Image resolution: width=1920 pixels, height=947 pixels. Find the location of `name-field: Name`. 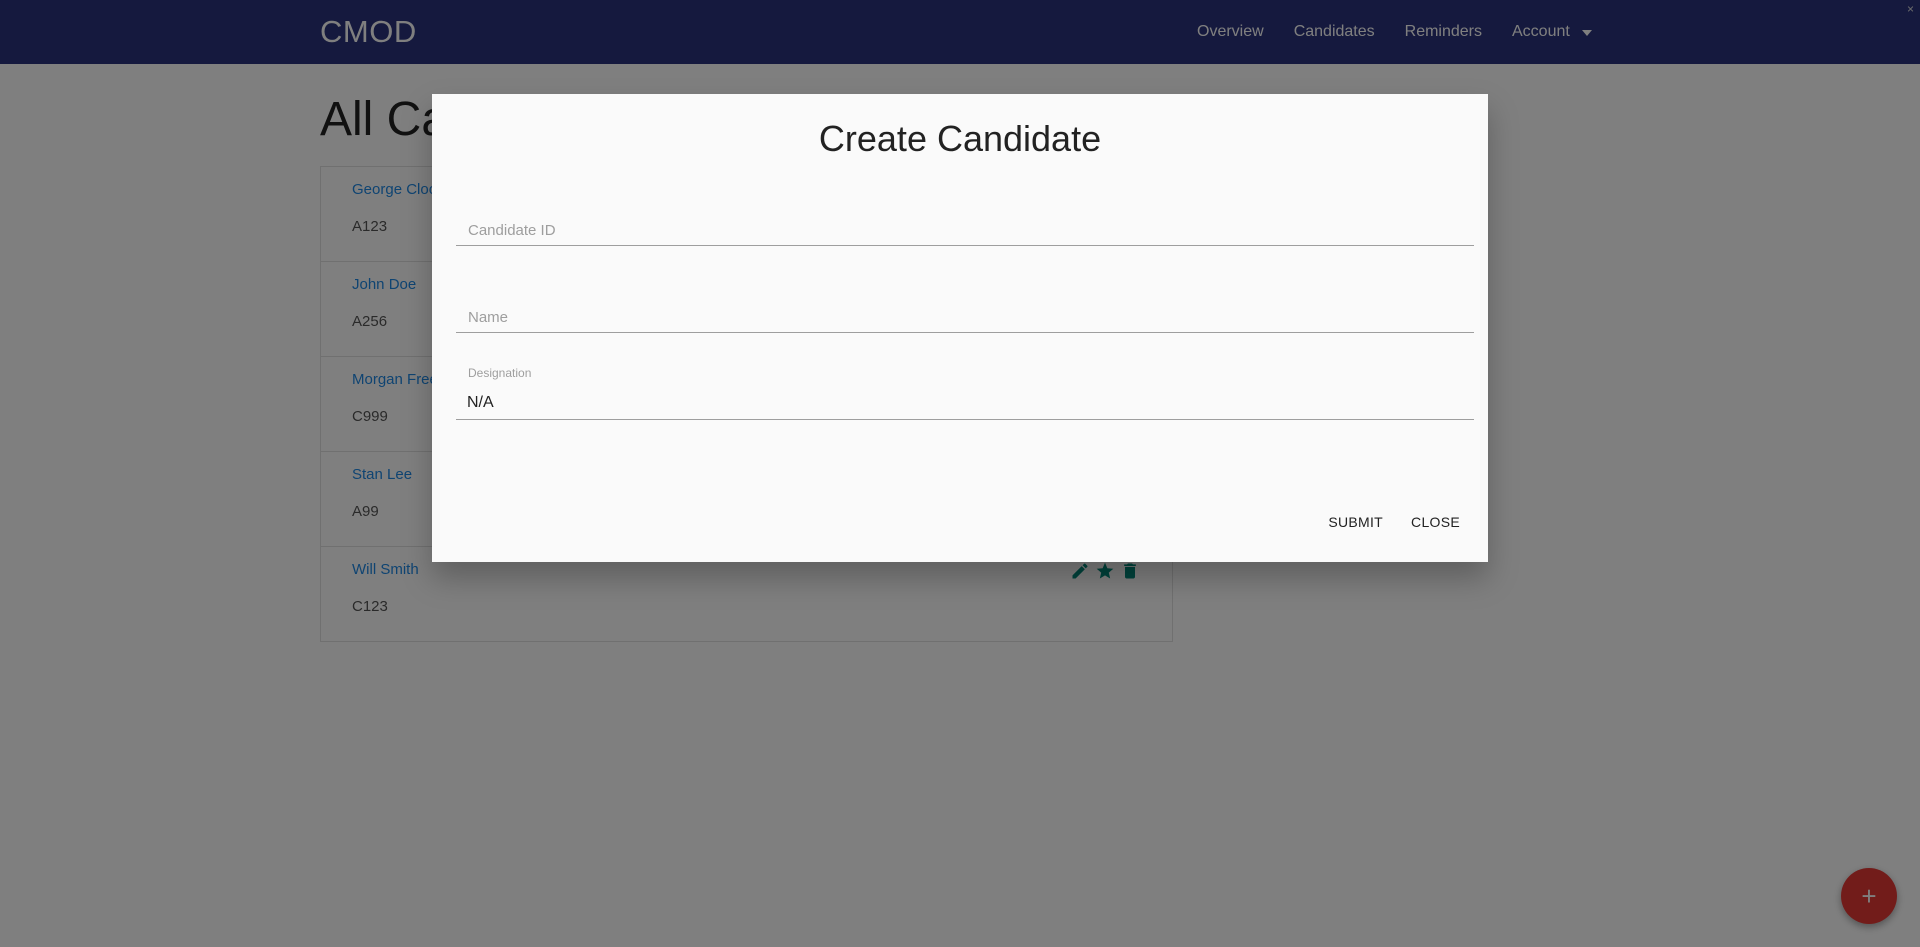

name-field: Name is located at coordinates (965, 313).